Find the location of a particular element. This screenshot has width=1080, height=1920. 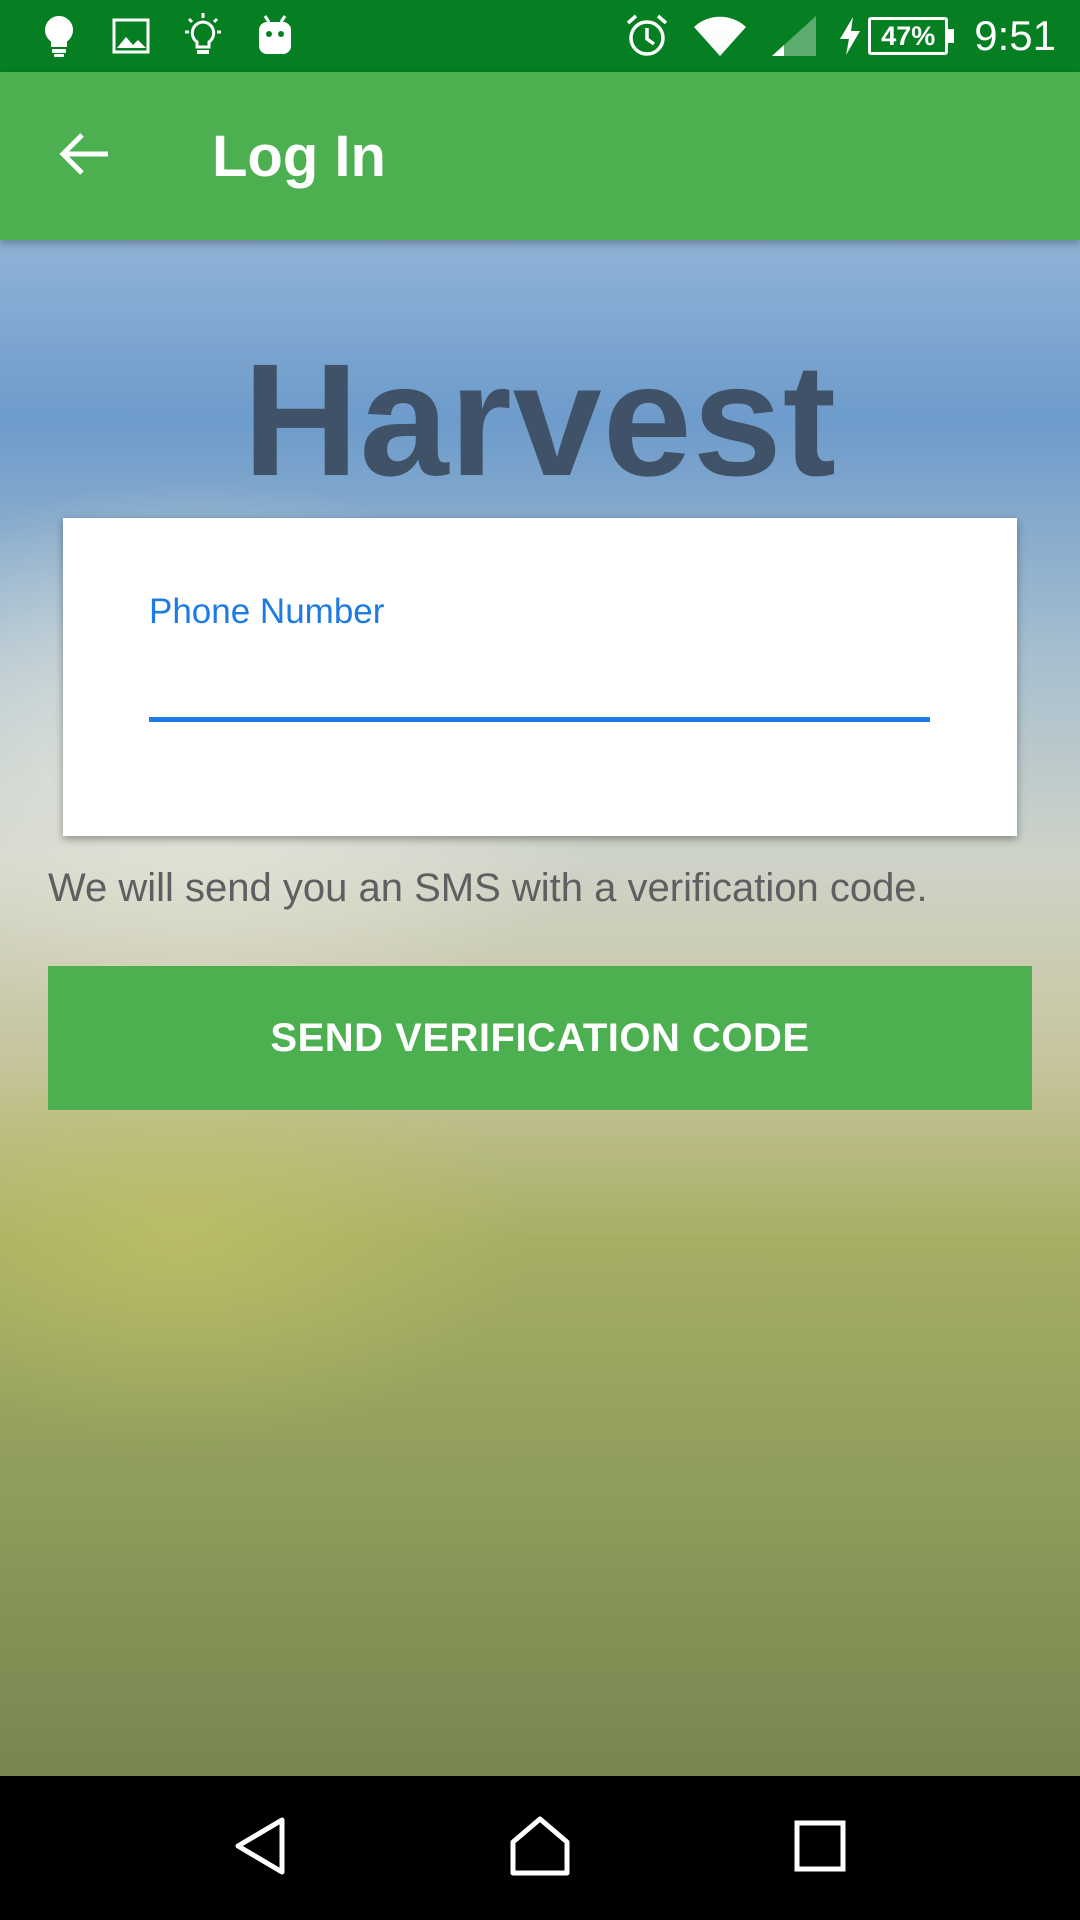

recents-icon is located at coordinates (820, 1848).